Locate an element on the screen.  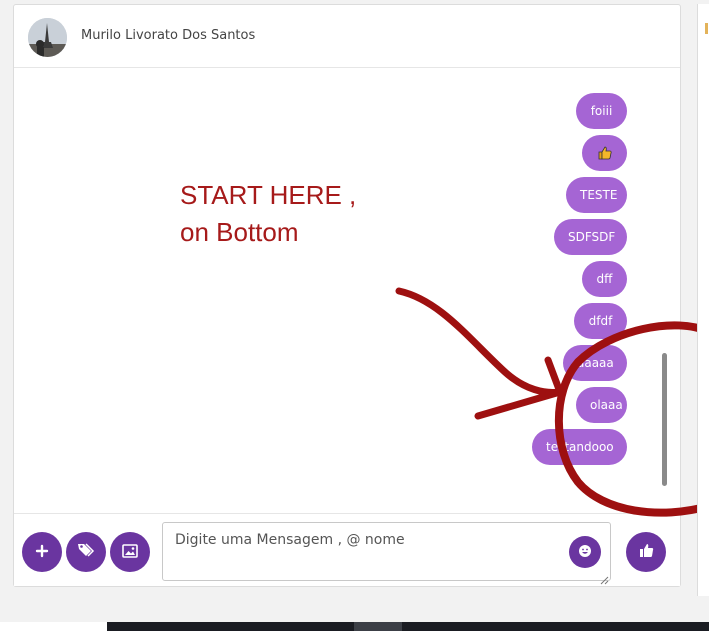
taskbar-strip is located at coordinates (408, 626).